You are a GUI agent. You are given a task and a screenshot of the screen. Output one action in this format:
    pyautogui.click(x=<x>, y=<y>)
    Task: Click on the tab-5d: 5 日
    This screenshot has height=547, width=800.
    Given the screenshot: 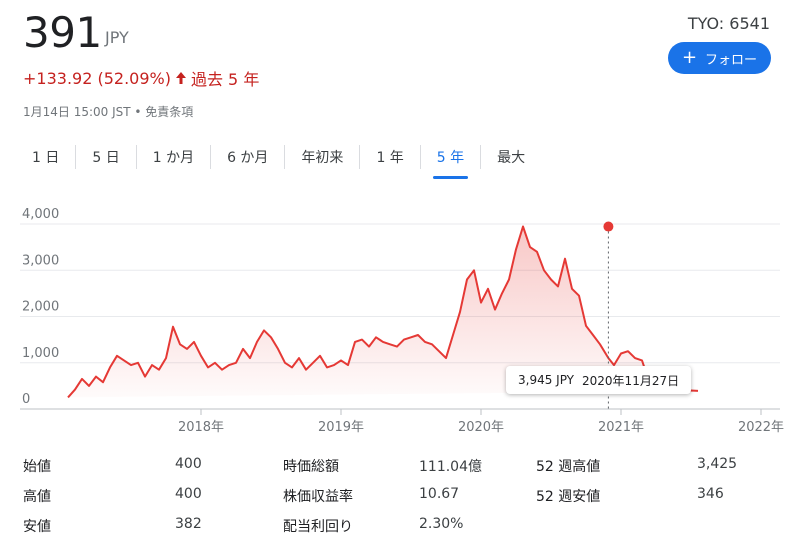 What is the action you would take?
    pyautogui.click(x=105, y=157)
    